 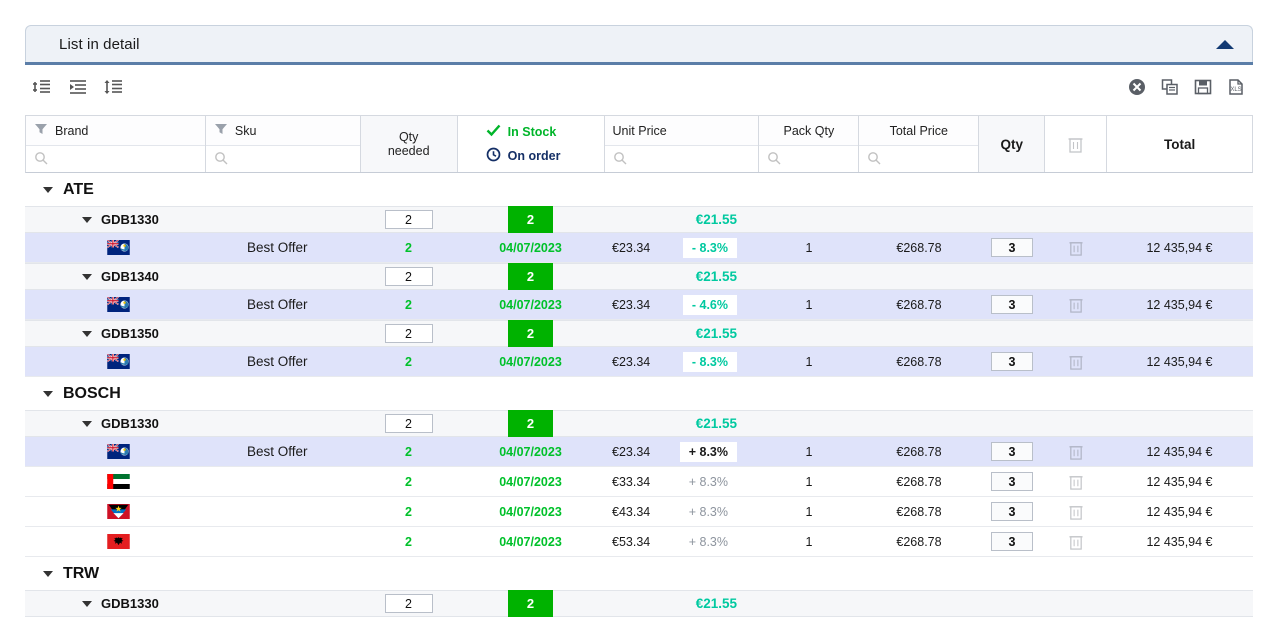 I want to click on expand-all-icon, so click(x=42, y=87).